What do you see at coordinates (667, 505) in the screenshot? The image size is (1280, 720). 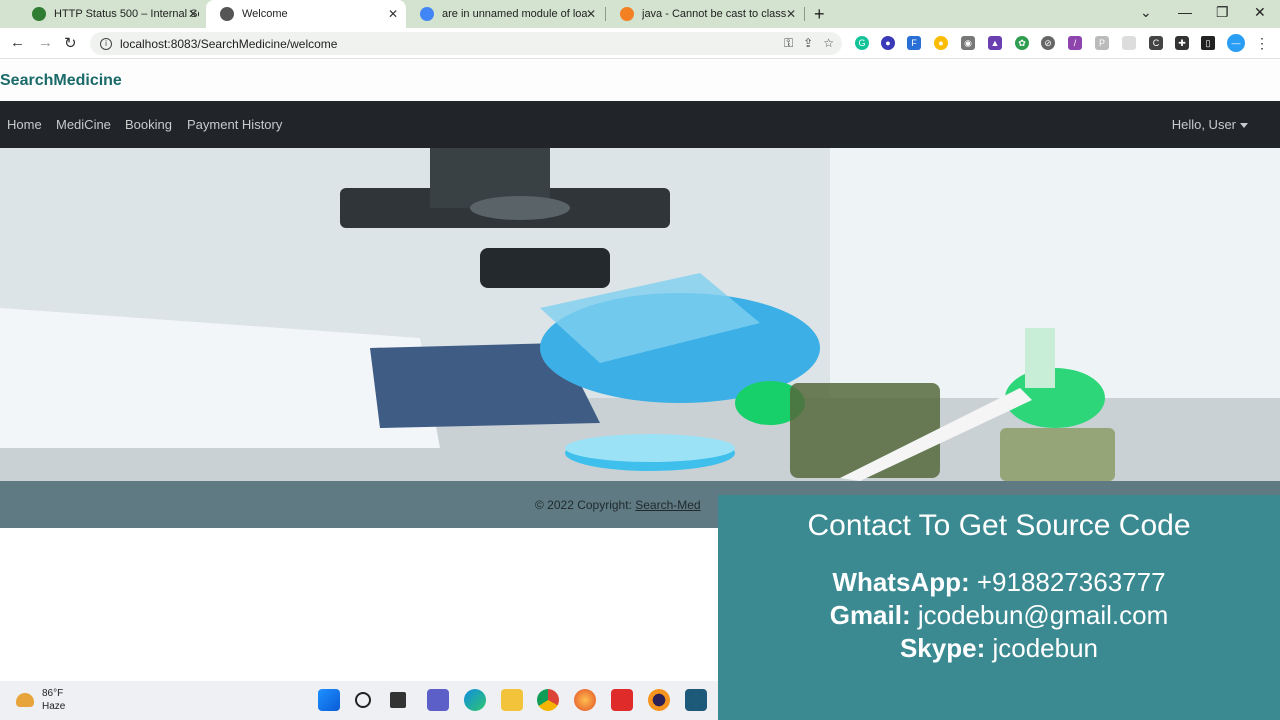 I see `footer-link: Search-Med` at bounding box center [667, 505].